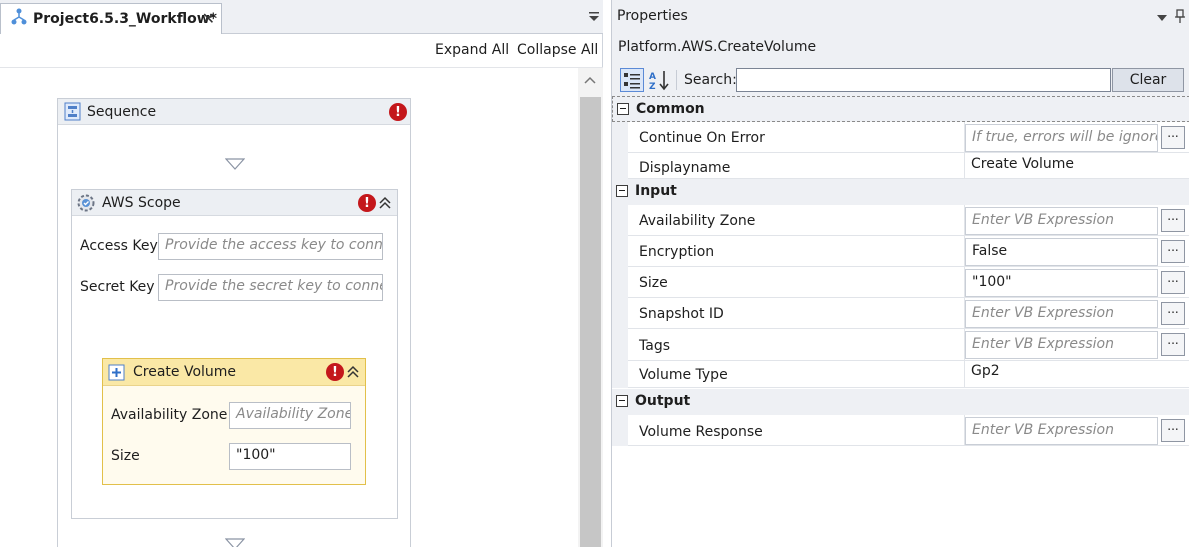 The width and height of the screenshot is (1189, 547). What do you see at coordinates (86, 203) in the screenshot?
I see `gear-icon` at bounding box center [86, 203].